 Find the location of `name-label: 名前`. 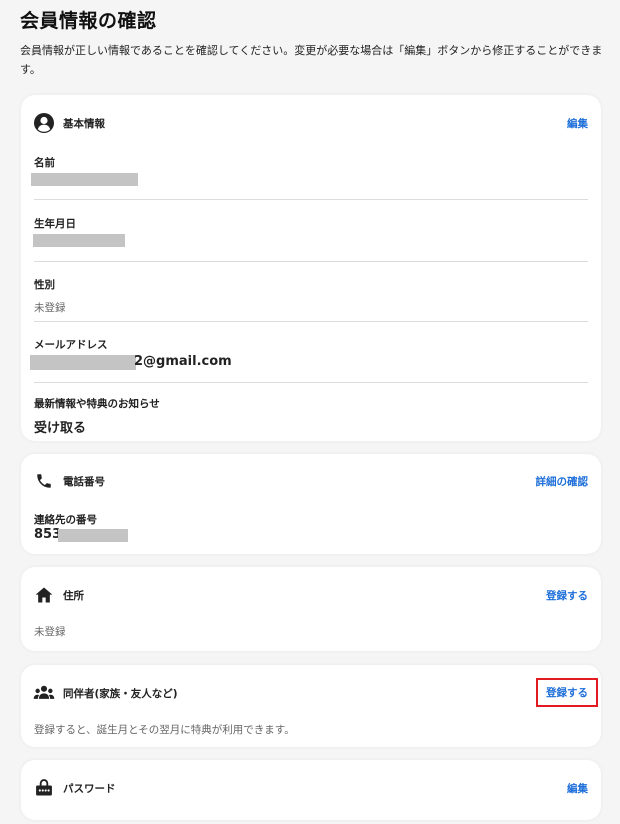

name-label: 名前 is located at coordinates (44, 163).